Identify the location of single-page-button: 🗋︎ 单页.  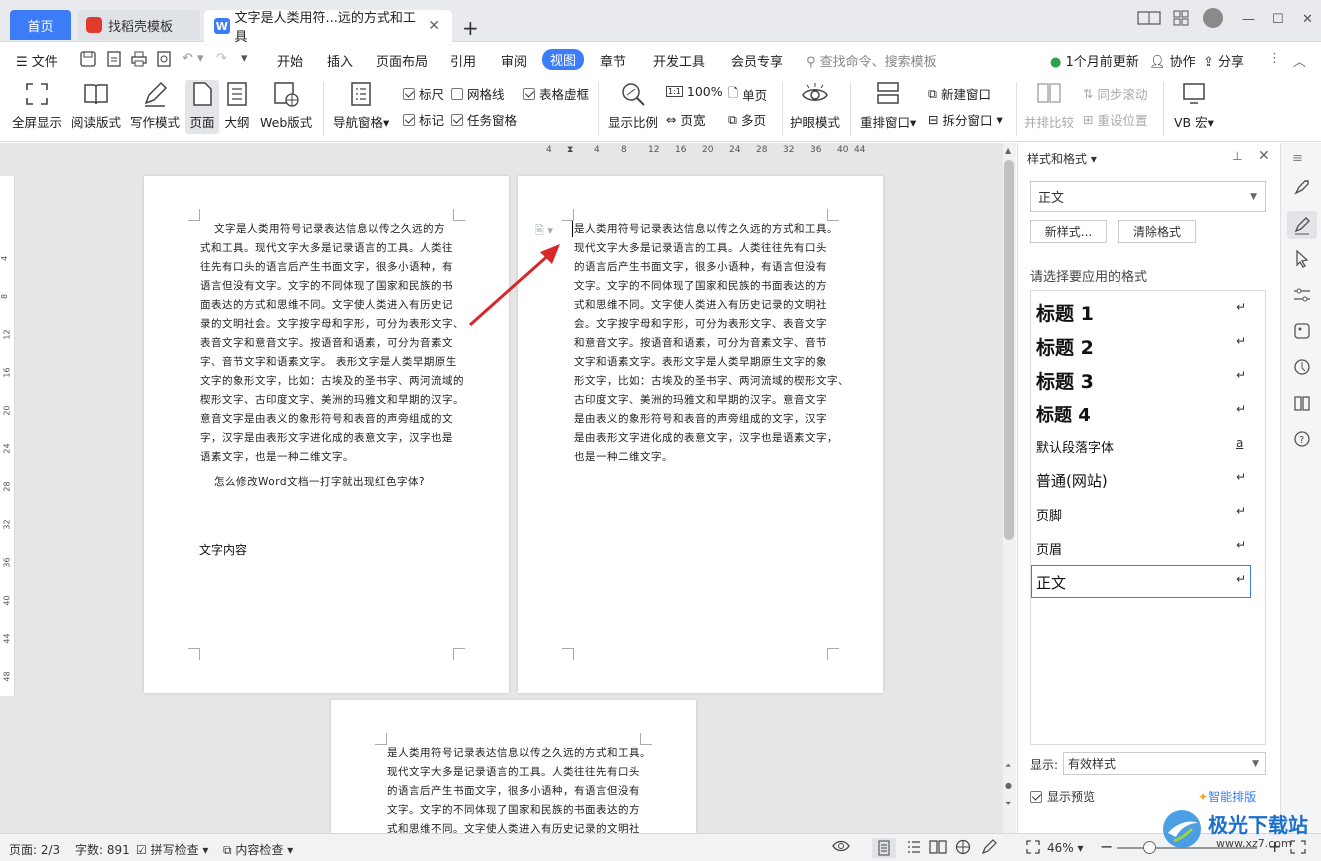
(747, 94).